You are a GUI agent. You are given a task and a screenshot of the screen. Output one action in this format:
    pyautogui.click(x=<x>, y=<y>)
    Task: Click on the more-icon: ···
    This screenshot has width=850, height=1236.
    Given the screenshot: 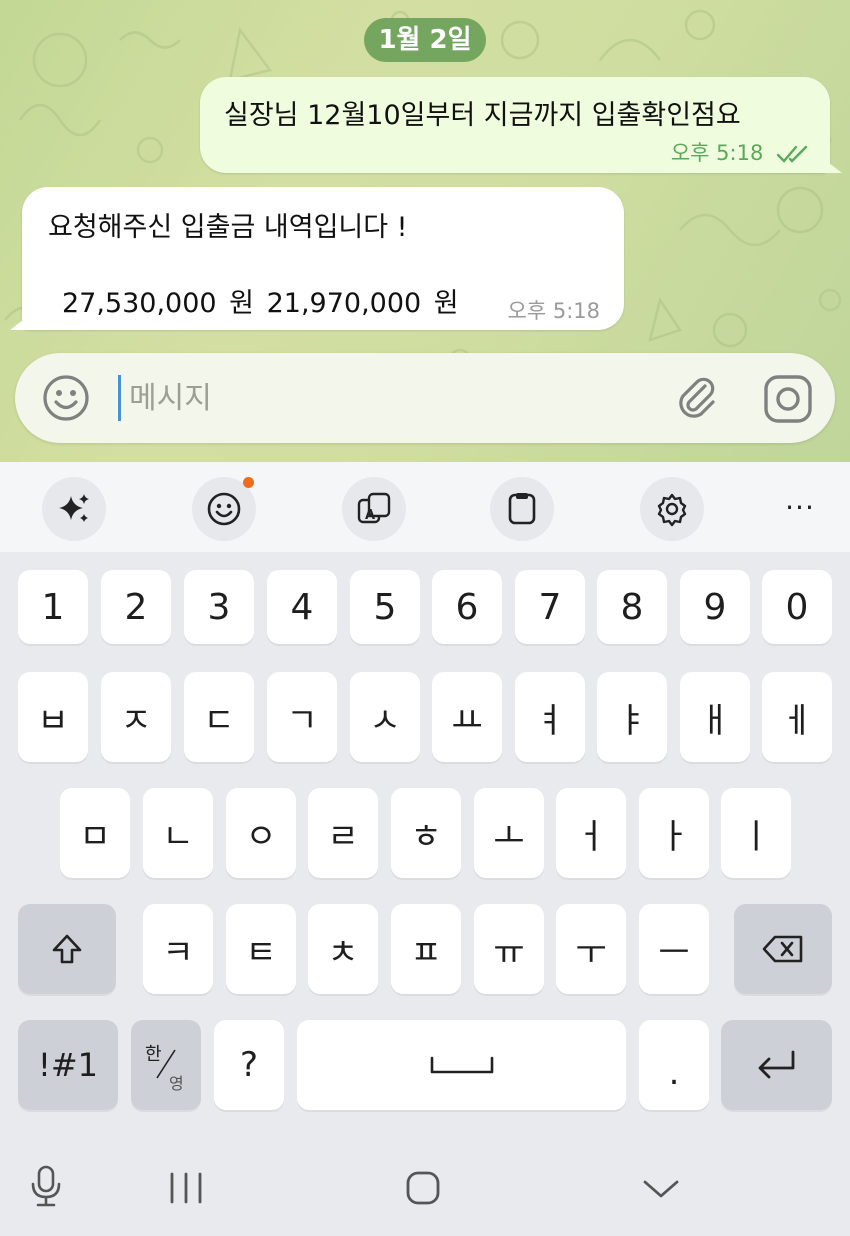 What is the action you would take?
    pyautogui.click(x=800, y=508)
    